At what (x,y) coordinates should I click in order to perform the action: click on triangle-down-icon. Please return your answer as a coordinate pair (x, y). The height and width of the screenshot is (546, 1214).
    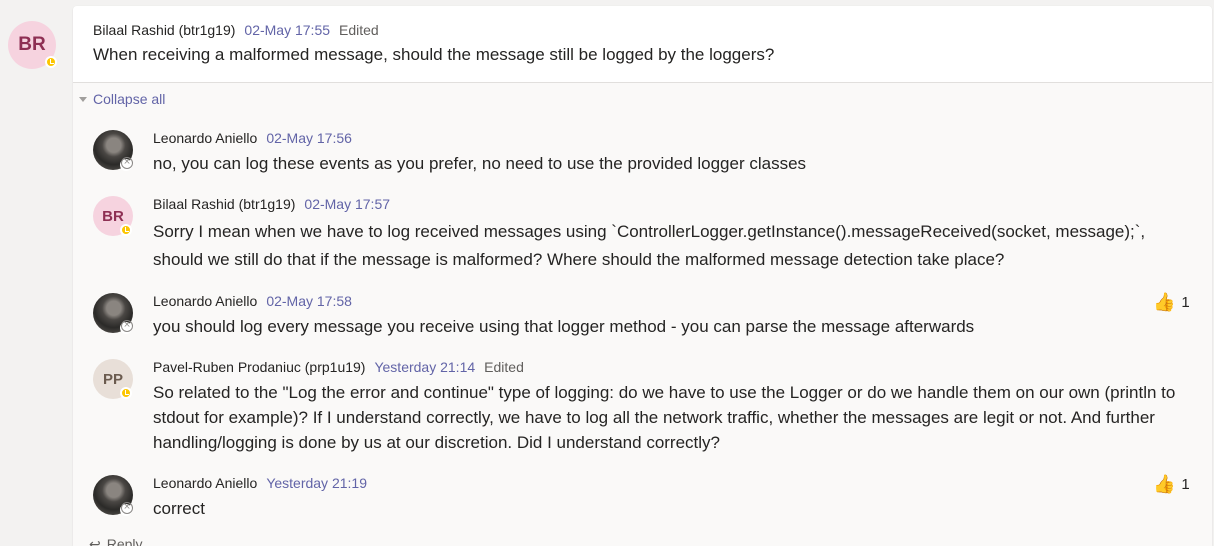
    Looking at the image, I should click on (83, 99).